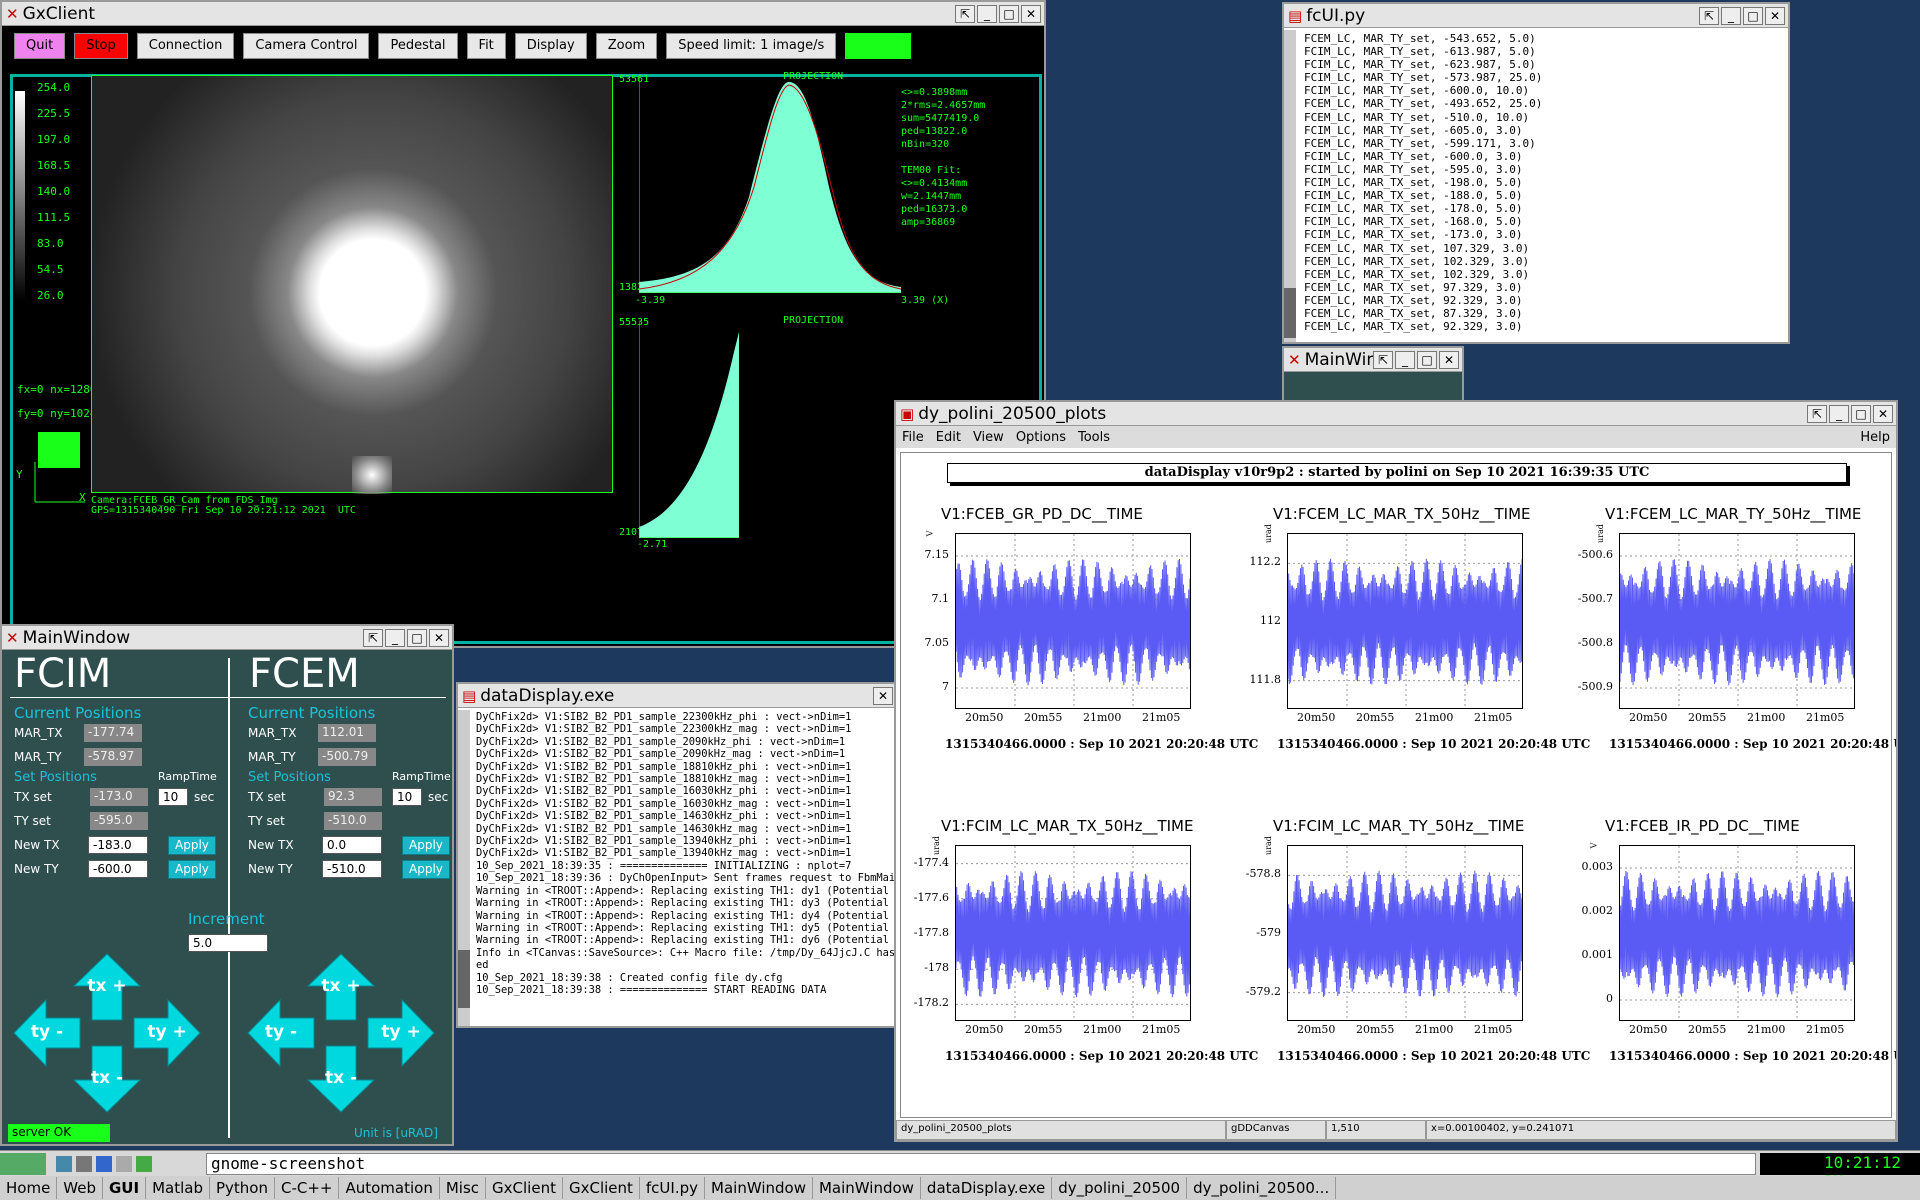 This screenshot has height=1200, width=1920. I want to click on menu-file: File, so click(913, 437).